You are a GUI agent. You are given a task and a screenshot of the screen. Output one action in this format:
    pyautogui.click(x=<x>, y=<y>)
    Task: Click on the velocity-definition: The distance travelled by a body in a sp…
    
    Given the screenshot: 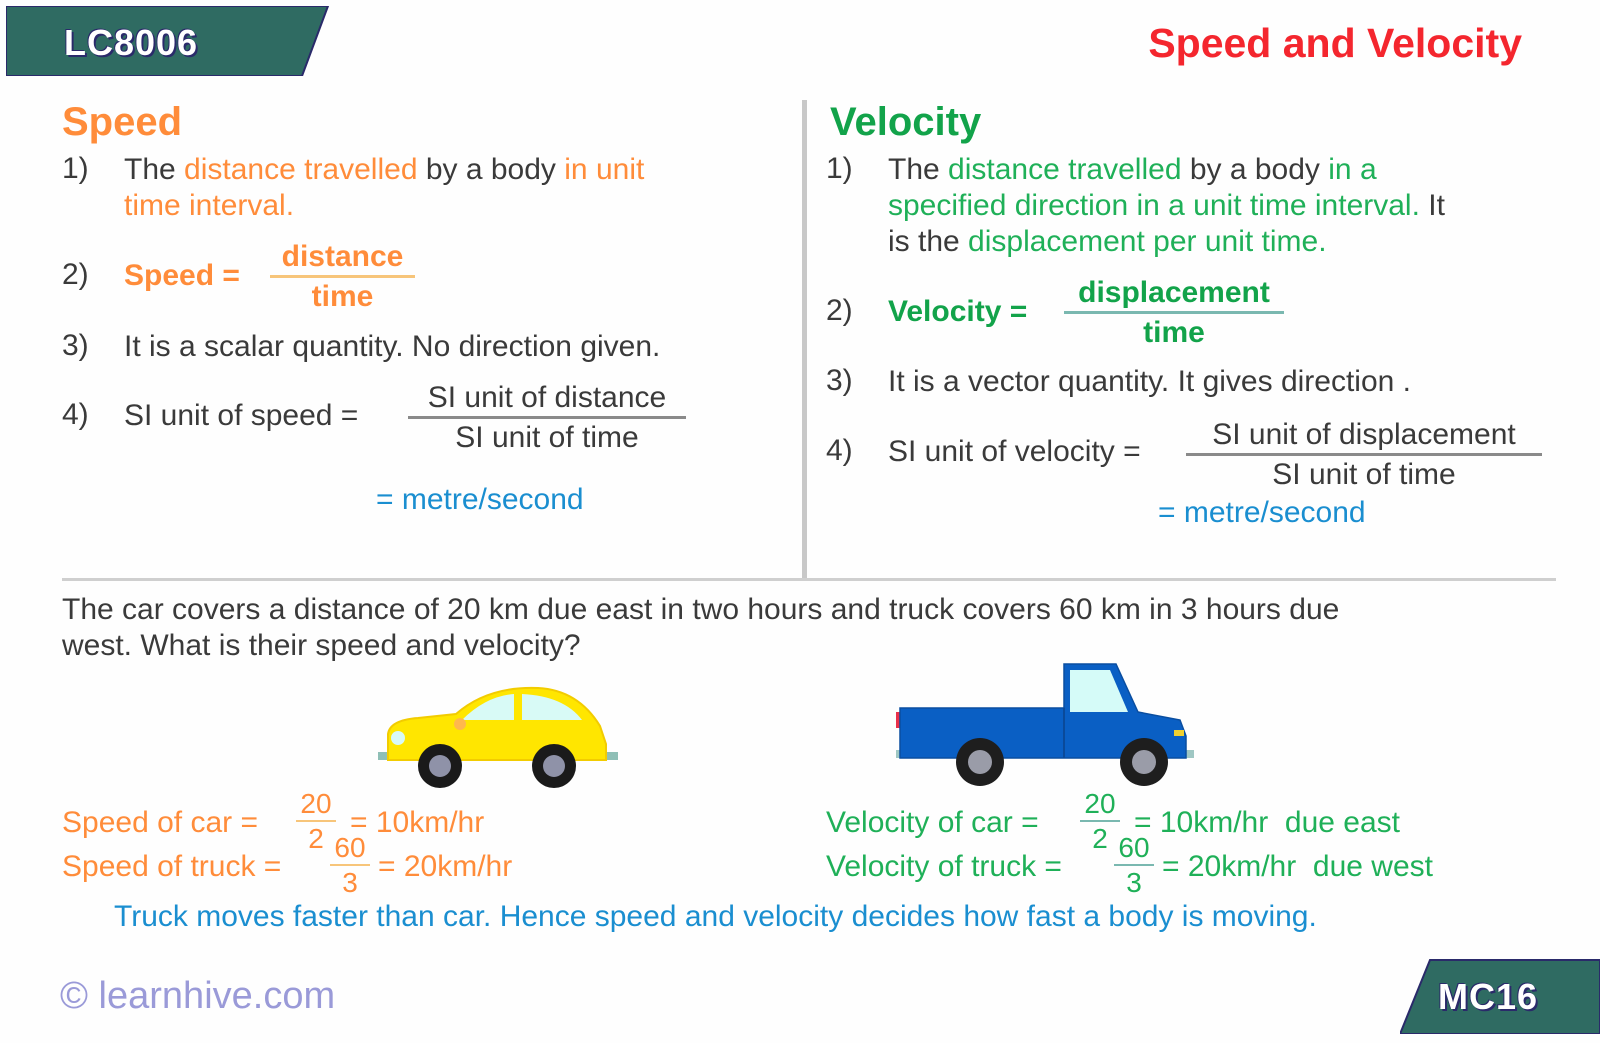 What is the action you would take?
    pyautogui.click(x=1228, y=206)
    